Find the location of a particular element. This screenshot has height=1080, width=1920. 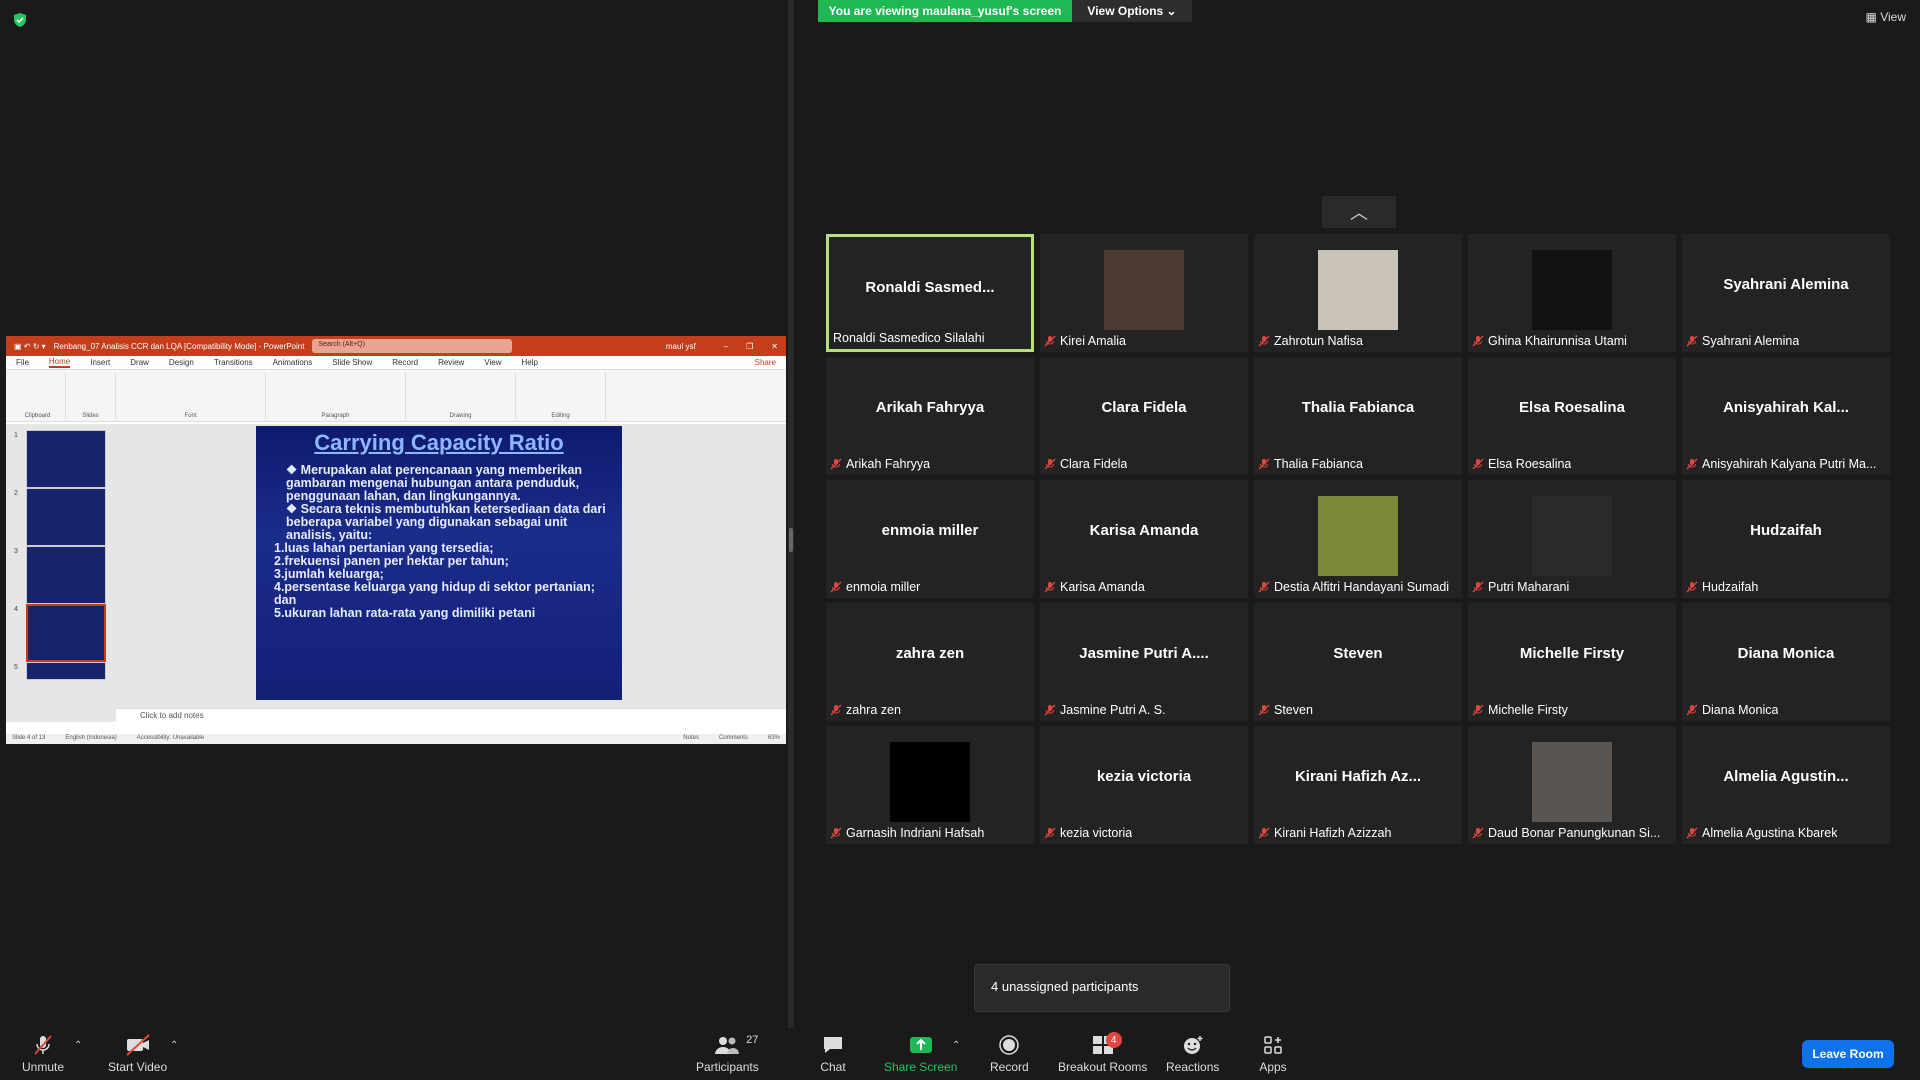

participant-name: Ronaldi Sasmedico Silalahi is located at coordinates (909, 338).